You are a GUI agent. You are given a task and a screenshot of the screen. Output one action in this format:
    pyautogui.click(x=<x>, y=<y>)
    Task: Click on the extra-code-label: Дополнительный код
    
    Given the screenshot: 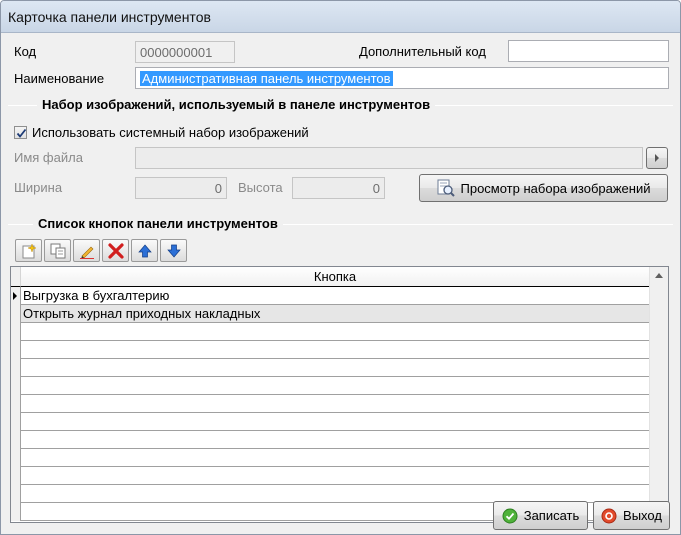 What is the action you would take?
    pyautogui.click(x=422, y=51)
    